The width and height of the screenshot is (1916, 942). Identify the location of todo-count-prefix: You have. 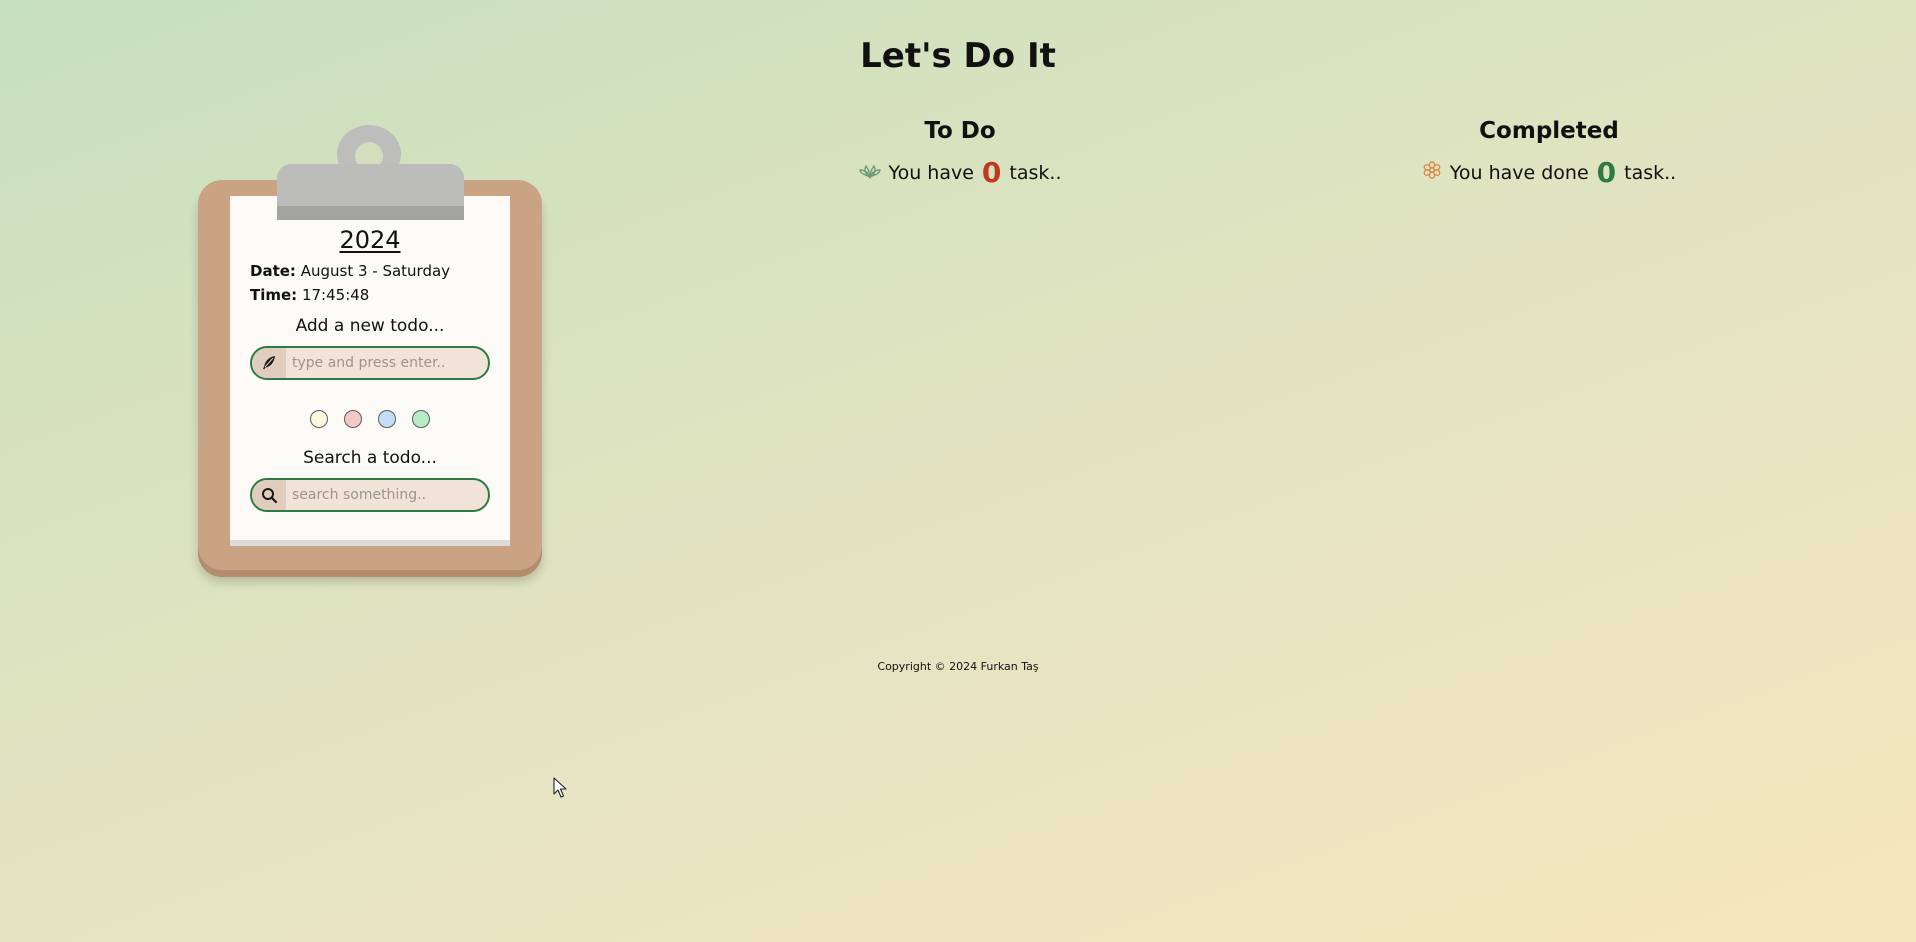
(931, 172).